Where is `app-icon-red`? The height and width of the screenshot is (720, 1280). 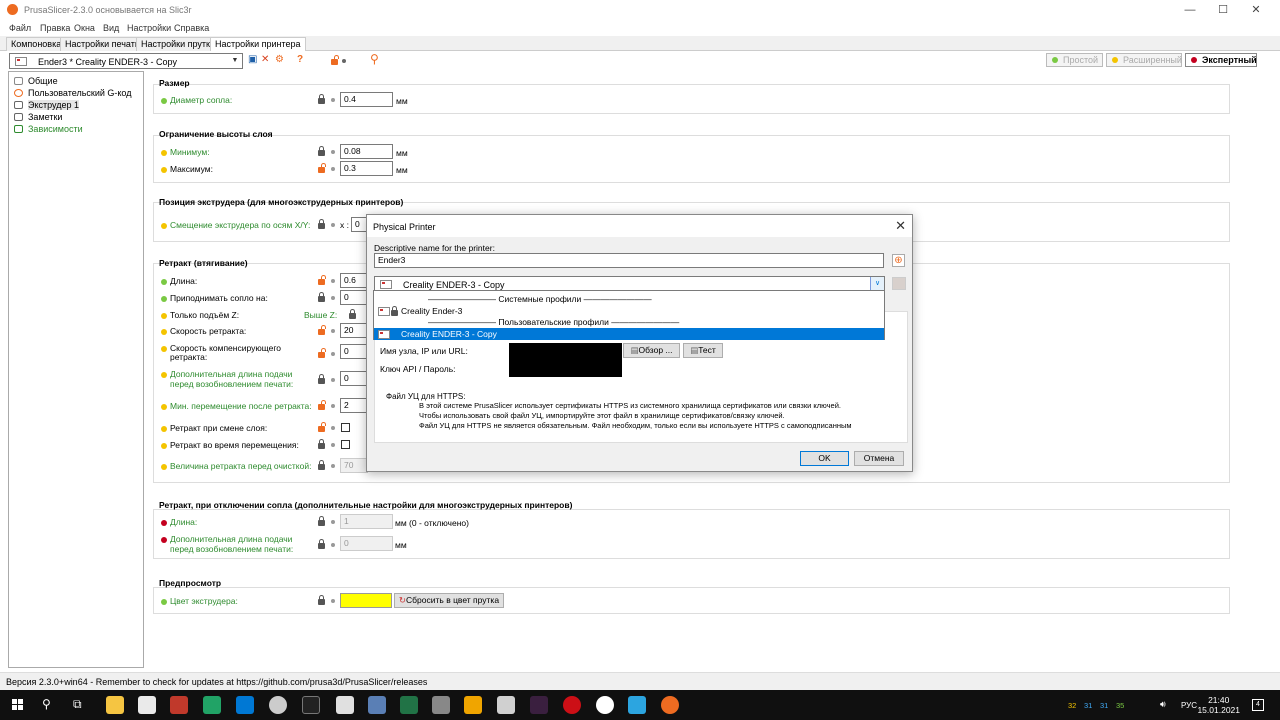 app-icon-red is located at coordinates (179, 705).